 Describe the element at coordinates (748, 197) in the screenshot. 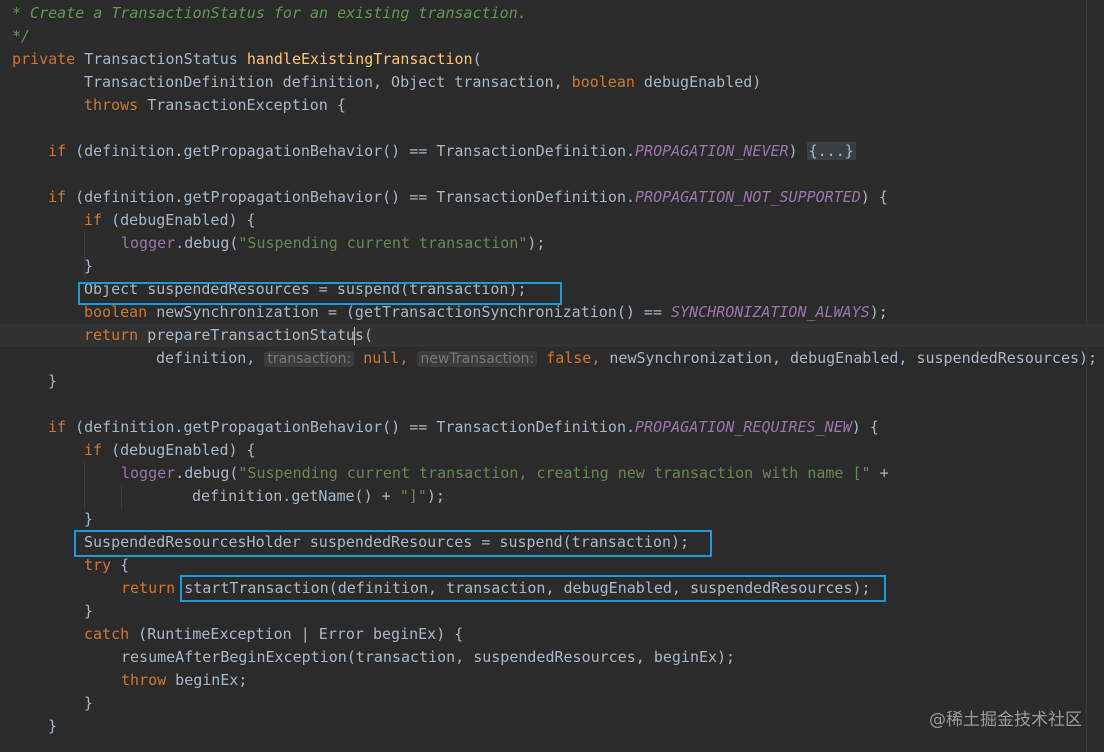

I see `constant: PROPAGATION_NOT_SUPPORTED` at that location.